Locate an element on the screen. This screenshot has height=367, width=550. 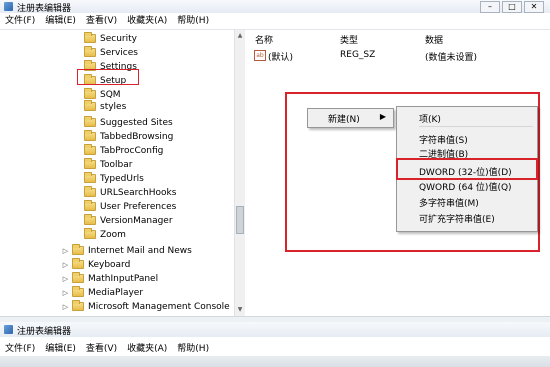
menu-favorites-2: 收藏夹(A) is located at coordinates (147, 346).